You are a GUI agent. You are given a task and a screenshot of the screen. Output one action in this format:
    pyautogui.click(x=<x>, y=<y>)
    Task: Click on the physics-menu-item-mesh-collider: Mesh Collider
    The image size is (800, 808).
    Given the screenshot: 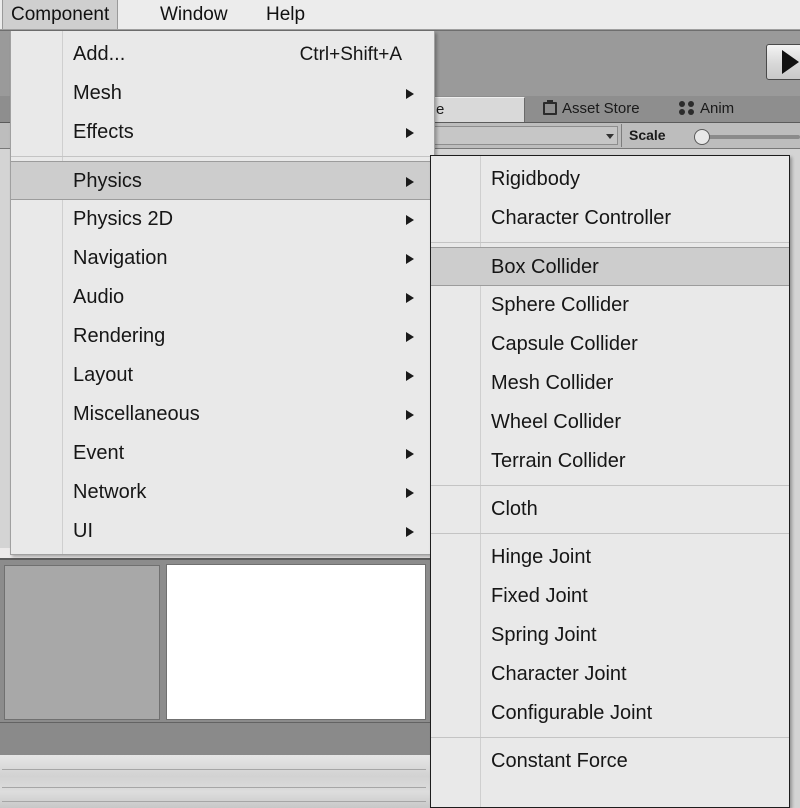 What is the action you would take?
    pyautogui.click(x=610, y=383)
    